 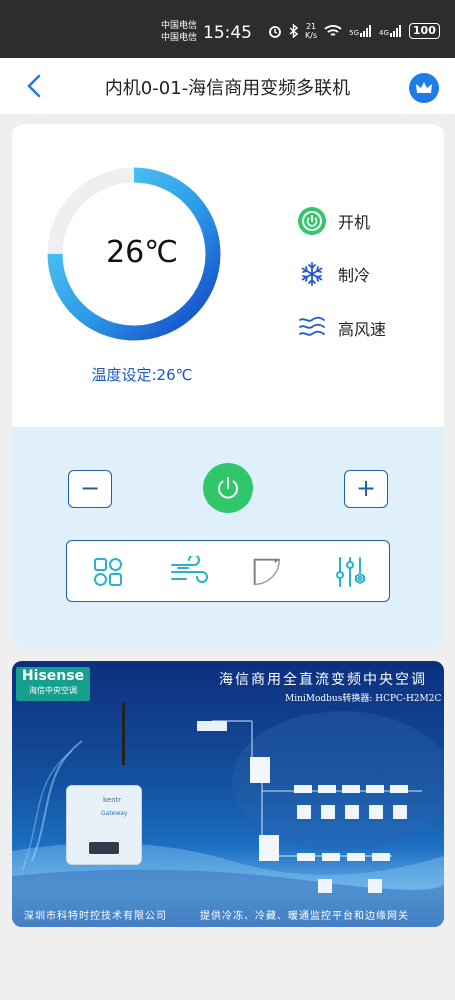 I want to click on carrier-labels: 中国电信 中国电信, so click(x=179, y=32).